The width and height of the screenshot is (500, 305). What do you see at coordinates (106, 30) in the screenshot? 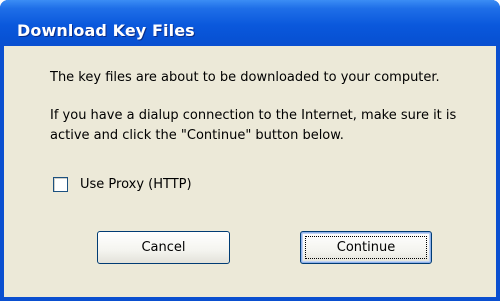
I see `dialog-title: Download Key Files` at bounding box center [106, 30].